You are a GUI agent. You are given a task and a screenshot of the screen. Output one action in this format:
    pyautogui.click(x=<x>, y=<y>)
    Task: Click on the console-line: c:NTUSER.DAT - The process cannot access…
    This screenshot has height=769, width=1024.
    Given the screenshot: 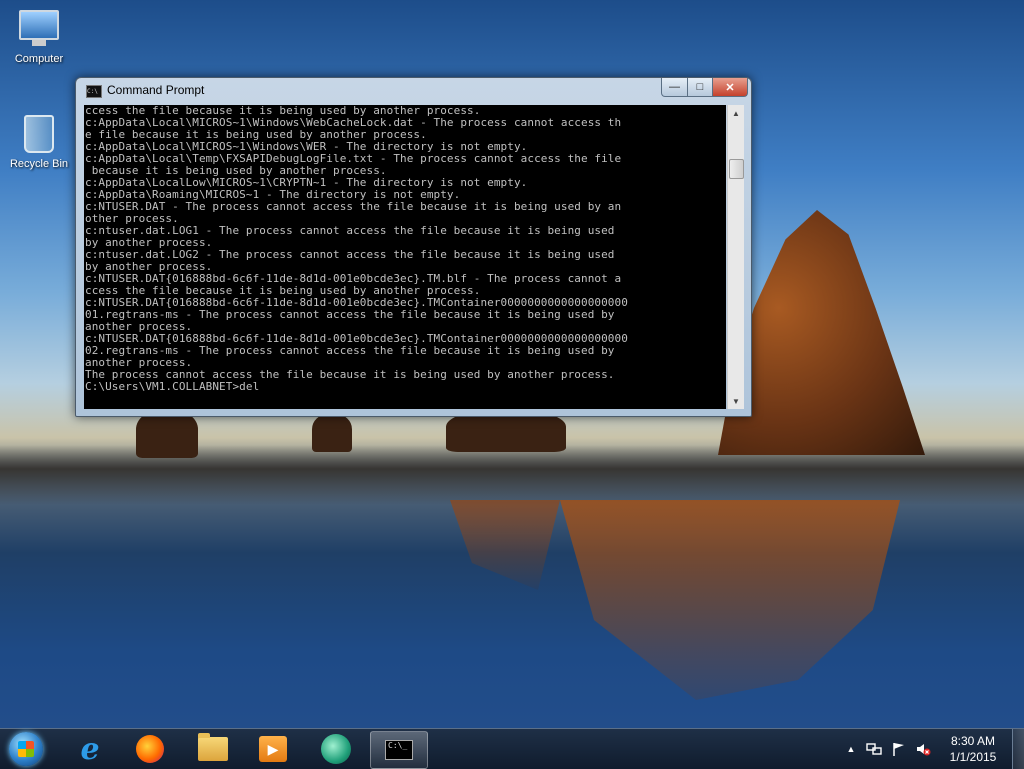 What is the action you would take?
    pyautogui.click(x=353, y=206)
    